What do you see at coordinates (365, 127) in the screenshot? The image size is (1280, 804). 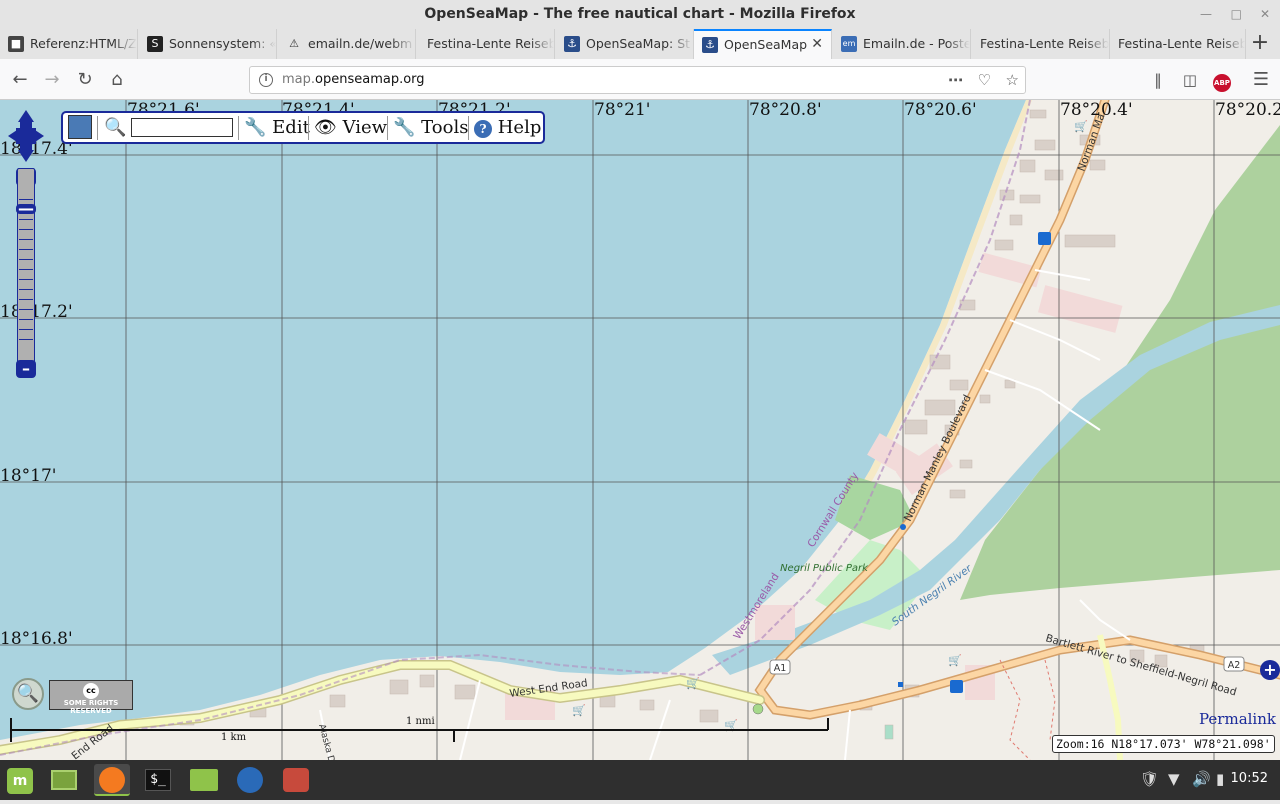 I see `view-label: View` at bounding box center [365, 127].